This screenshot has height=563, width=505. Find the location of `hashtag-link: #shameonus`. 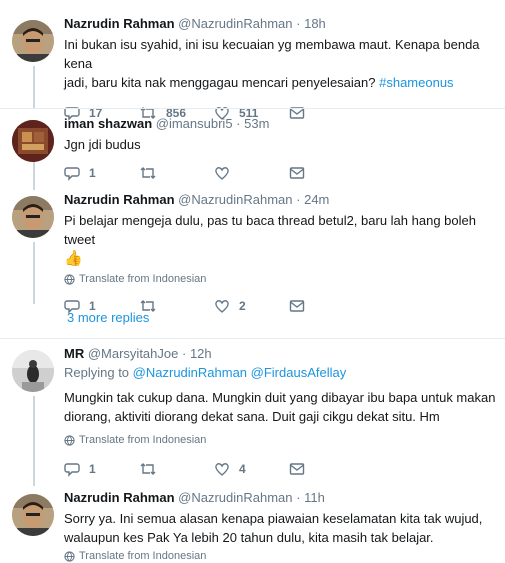

hashtag-link: #shameonus is located at coordinates (416, 82).